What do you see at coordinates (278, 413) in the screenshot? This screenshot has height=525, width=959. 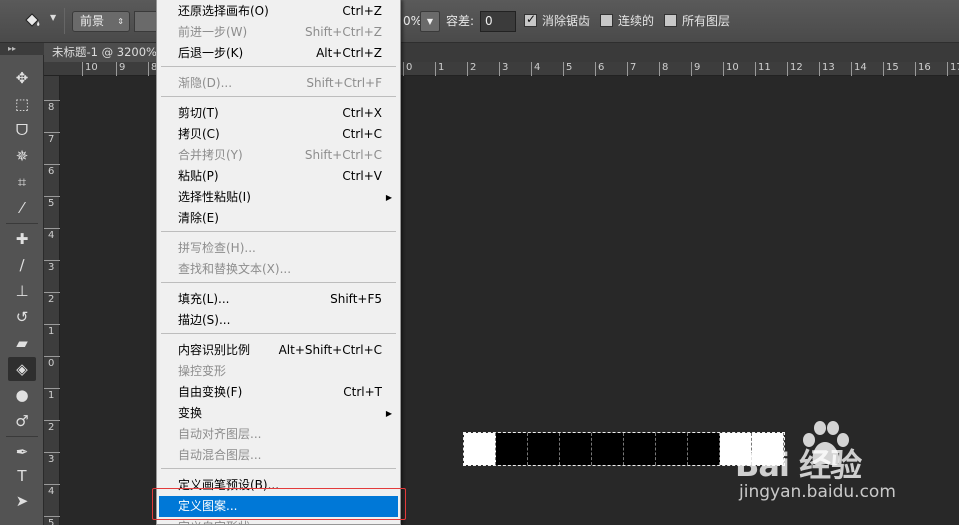 I see `menu-item: 变换 ▶` at bounding box center [278, 413].